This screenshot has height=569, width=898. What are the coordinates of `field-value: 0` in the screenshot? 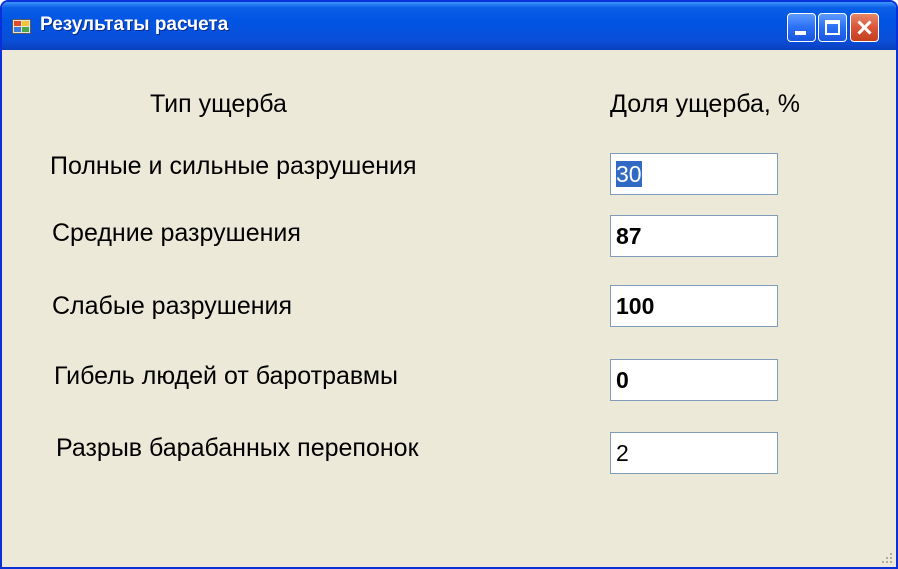 It's located at (622, 380).